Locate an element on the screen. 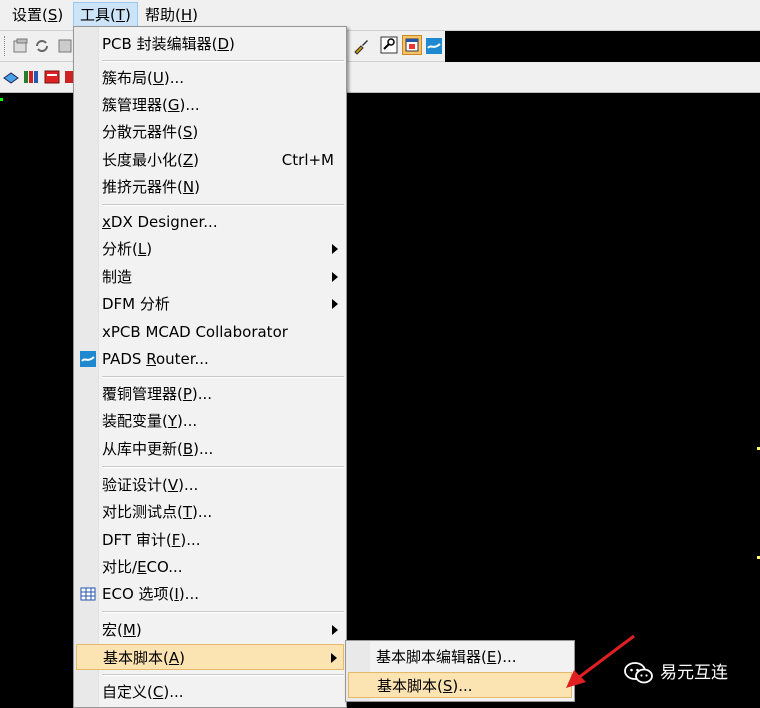  menu-settings: 设置(S) is located at coordinates (37, 15).